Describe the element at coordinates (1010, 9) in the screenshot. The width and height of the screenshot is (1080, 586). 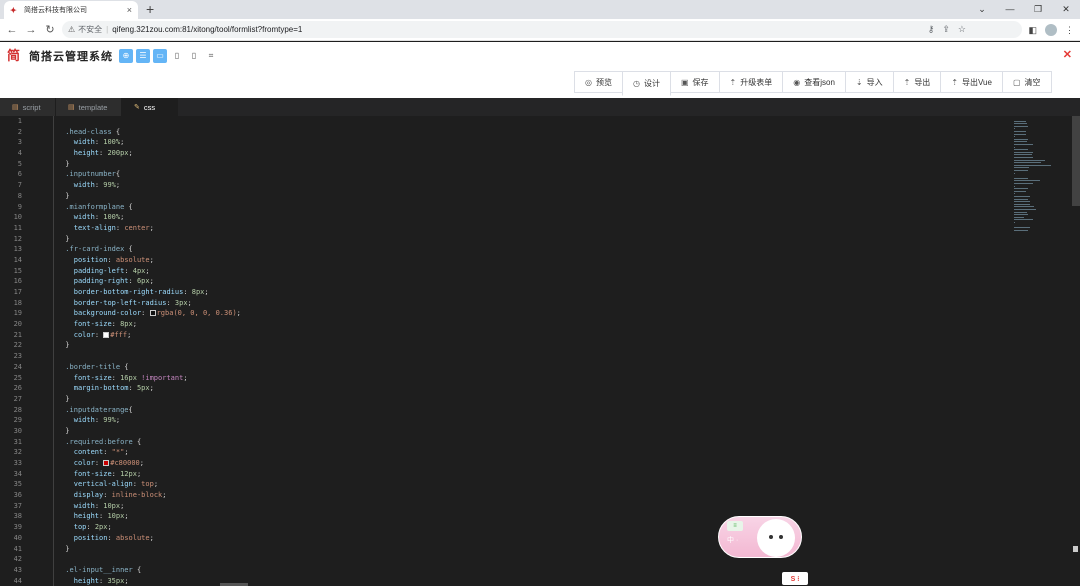
I see `minimize-button: —` at that location.